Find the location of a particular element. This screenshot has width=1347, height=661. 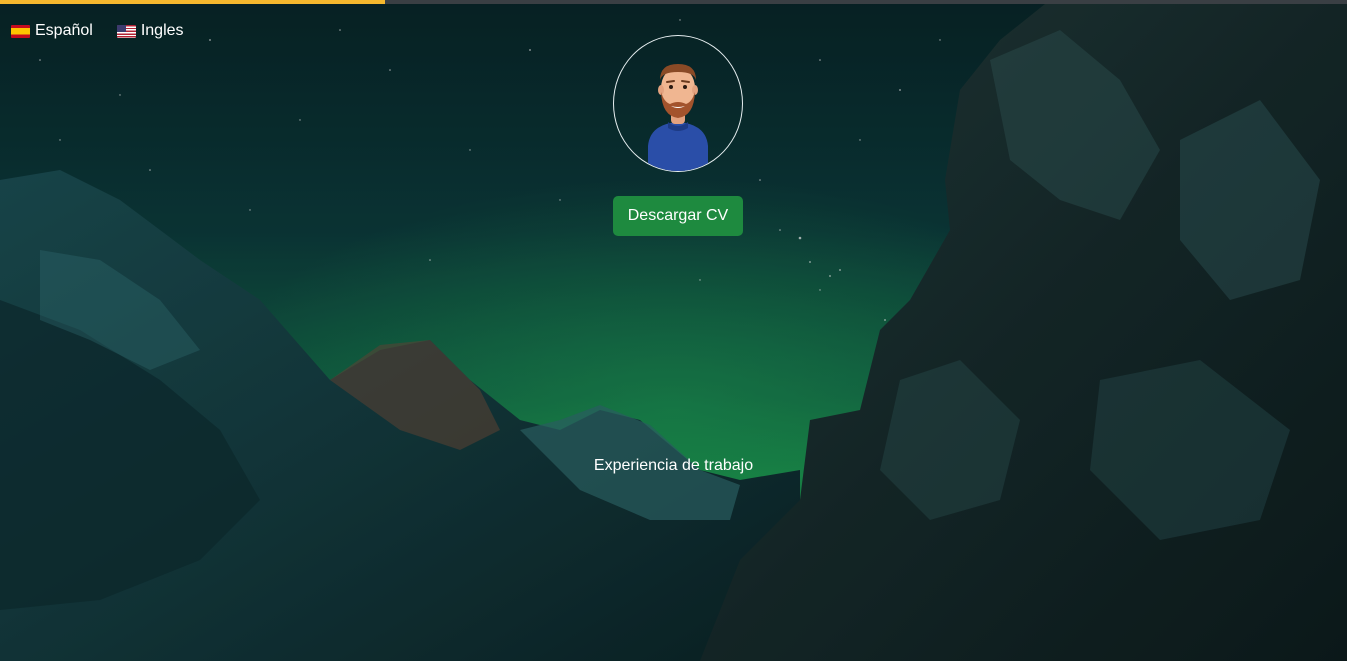

bearded-man-avatar-icon is located at coordinates (678, 117).